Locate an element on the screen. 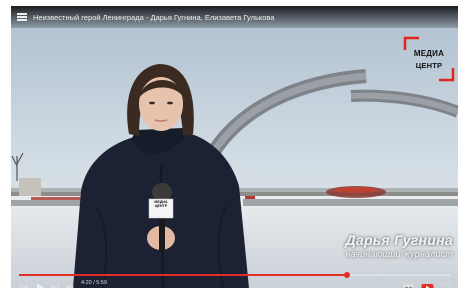  progress-played is located at coordinates (183, 275).